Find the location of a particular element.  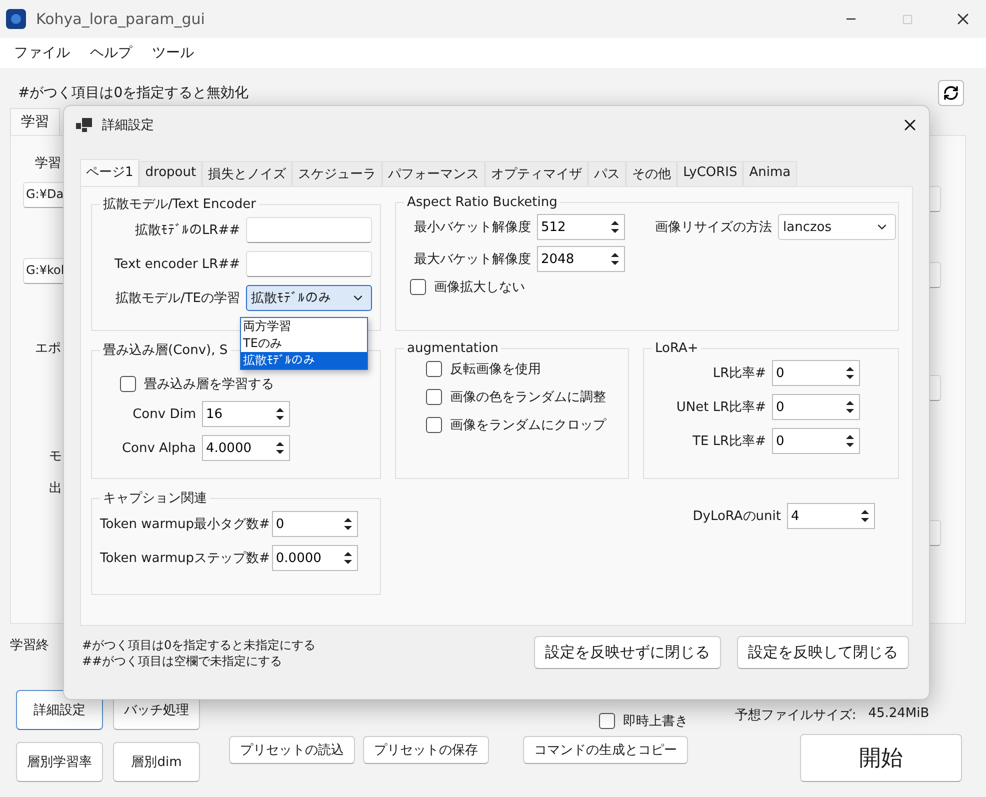

file-size-value: 45.24MiB is located at coordinates (899, 714).